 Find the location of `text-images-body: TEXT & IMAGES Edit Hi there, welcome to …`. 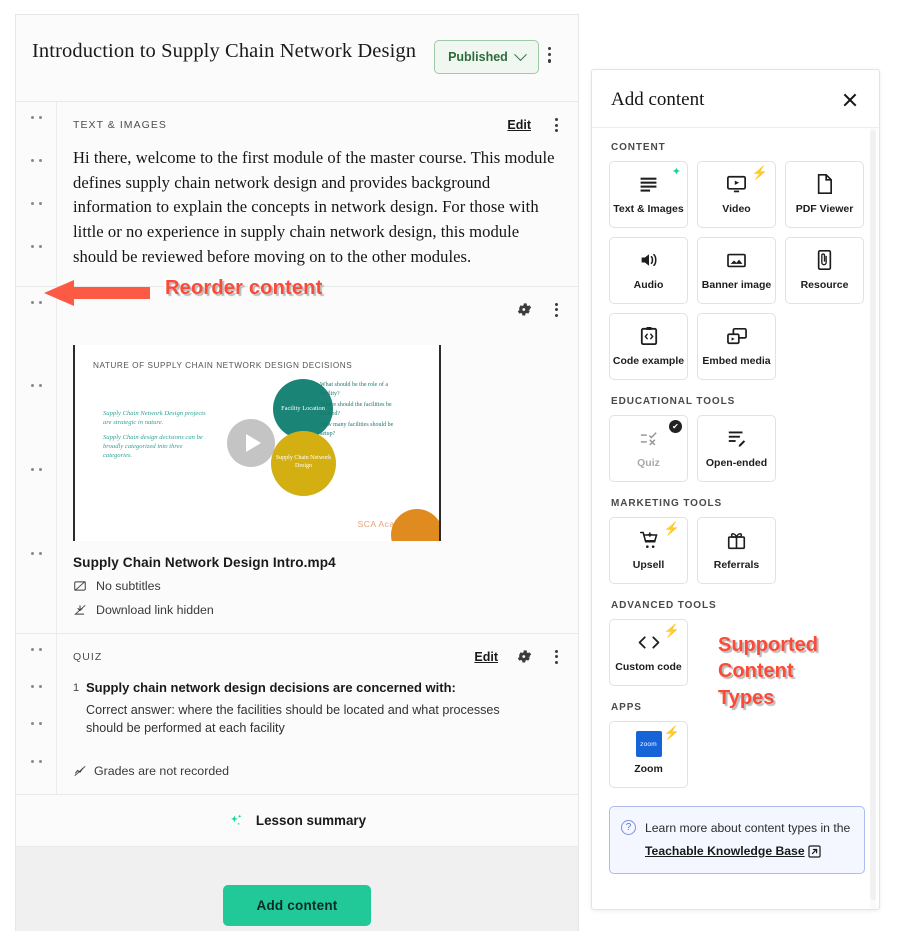

text-images-body: TEXT & IMAGES Edit Hi there, welcome to … is located at coordinates (317, 194).